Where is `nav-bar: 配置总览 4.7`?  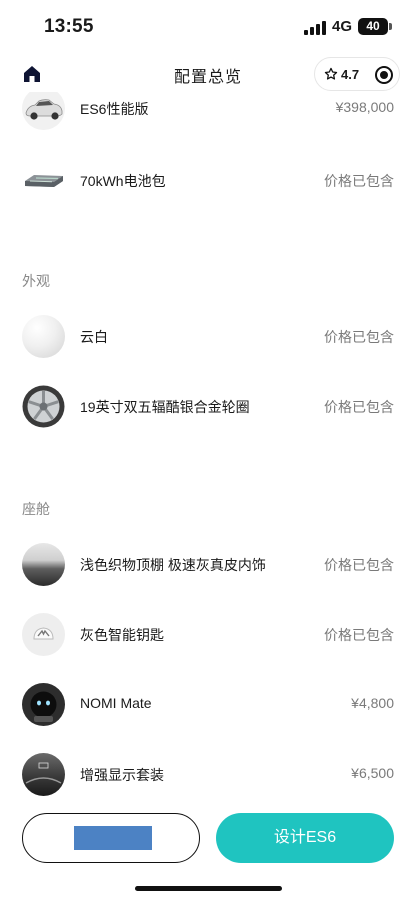 nav-bar: 配置总览 4.7 is located at coordinates (208, 74).